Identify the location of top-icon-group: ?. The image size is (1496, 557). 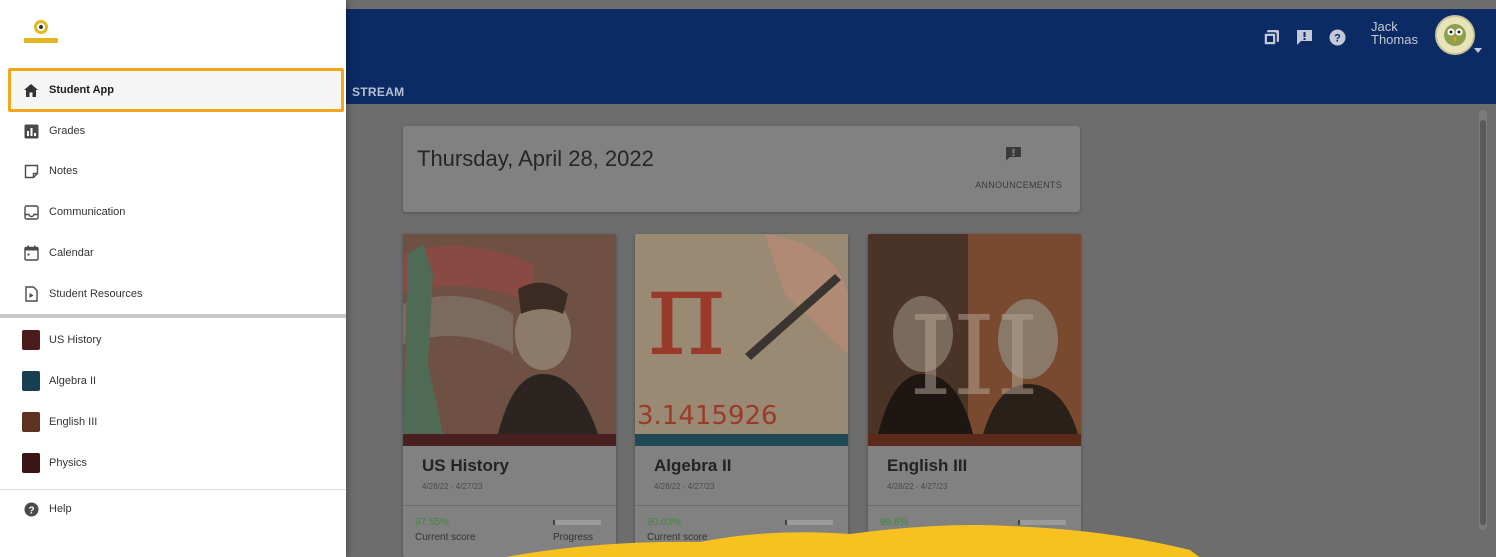
(1304, 37).